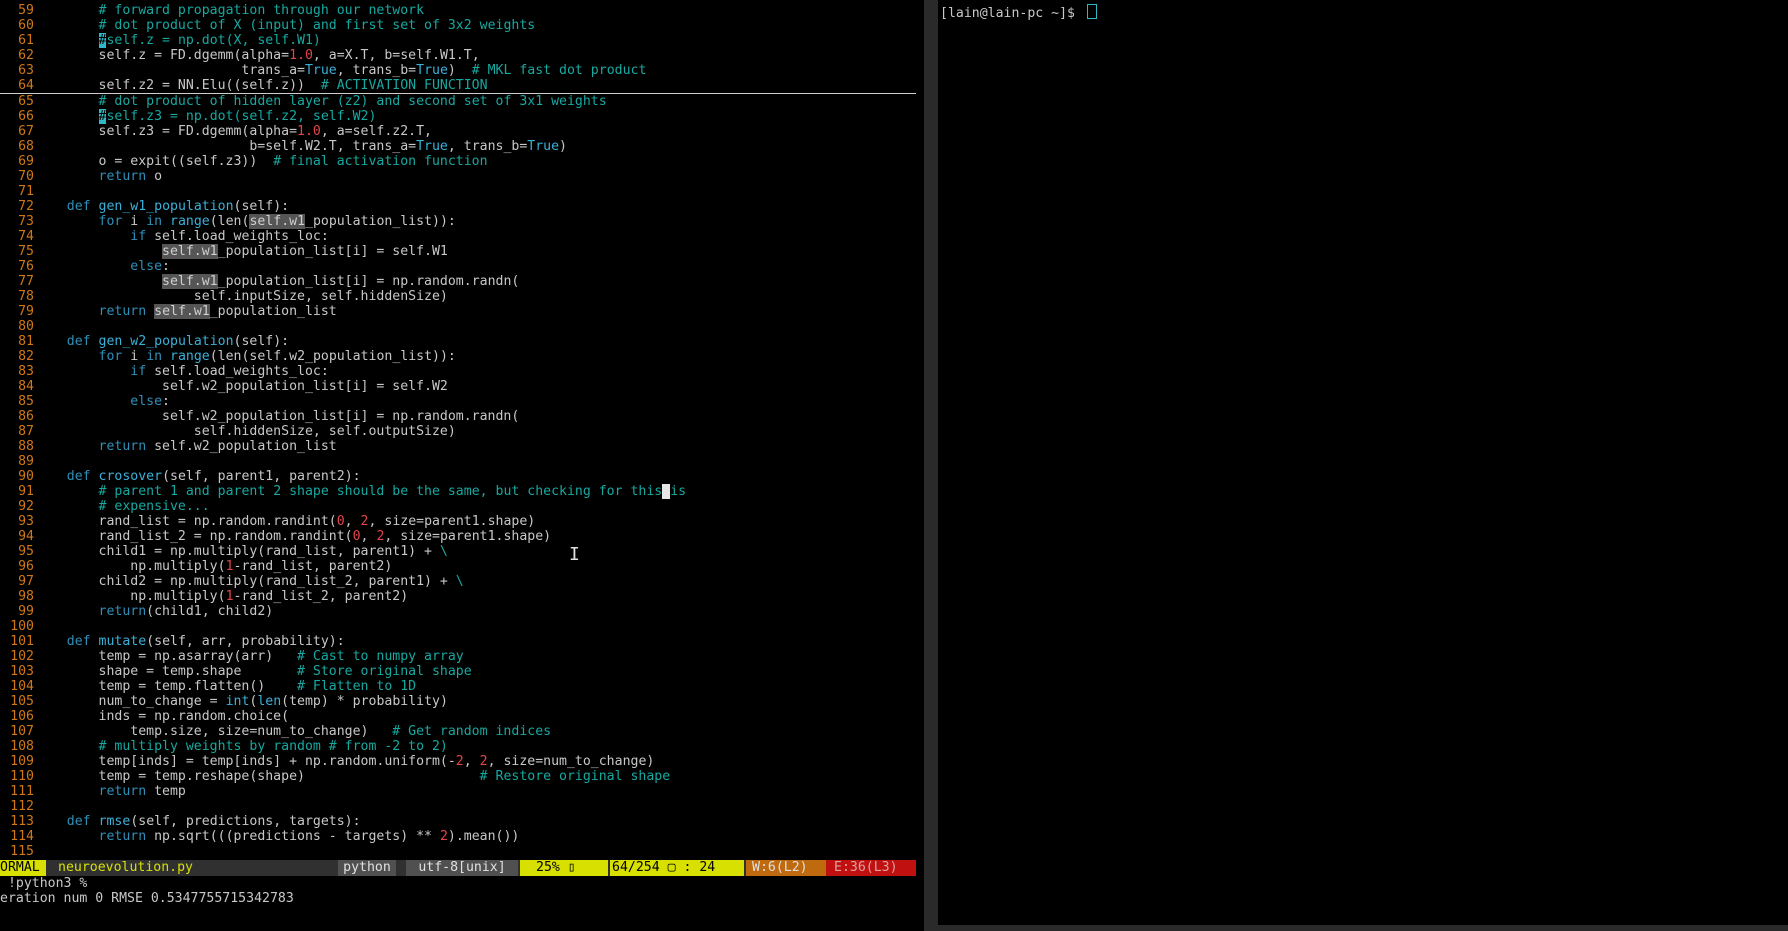 The height and width of the screenshot is (931, 1788). Describe the element at coordinates (458, 116) in the screenshot. I see `code-line: 66 #self.z3 = np.dot(self.z2, self.W2)` at that location.